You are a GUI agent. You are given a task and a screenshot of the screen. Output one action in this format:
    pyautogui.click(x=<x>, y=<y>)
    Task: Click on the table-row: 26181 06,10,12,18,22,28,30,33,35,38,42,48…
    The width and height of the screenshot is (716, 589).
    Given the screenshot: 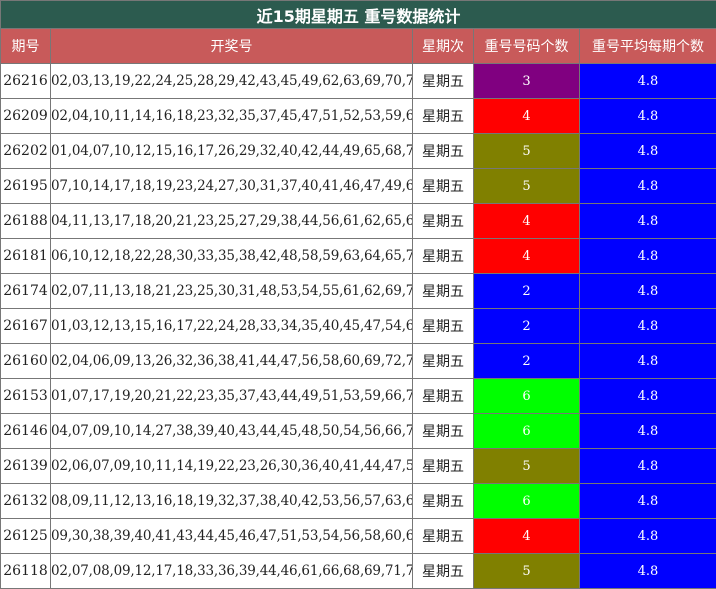 What is the action you would take?
    pyautogui.click(x=358, y=256)
    